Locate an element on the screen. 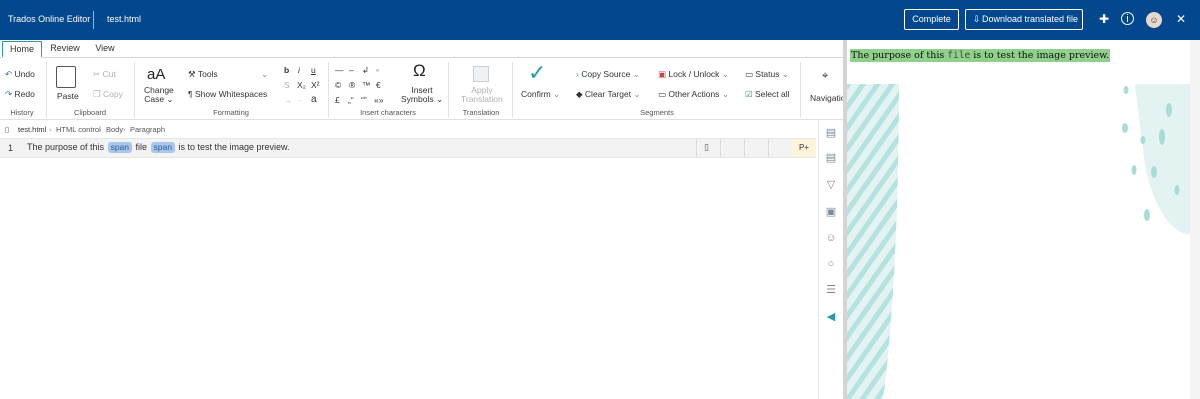 This screenshot has height=399, width=1200. apply-translation-label-2: Translation is located at coordinates (482, 99).